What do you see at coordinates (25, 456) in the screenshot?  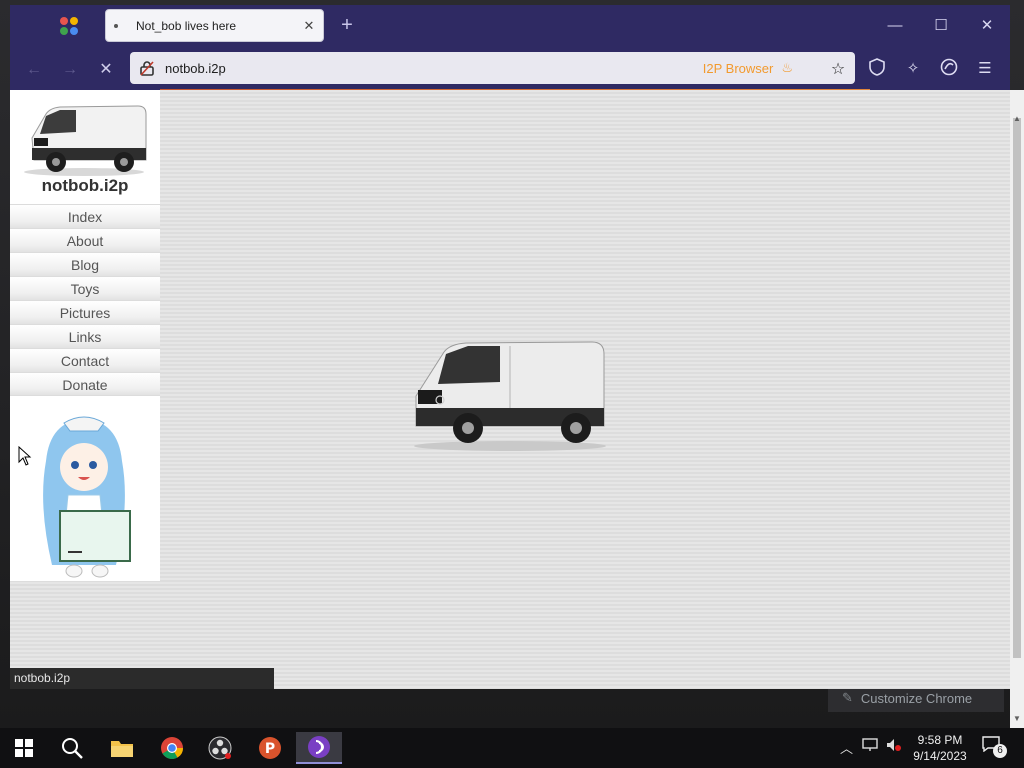 I see `mouse-cursor-icon` at bounding box center [25, 456].